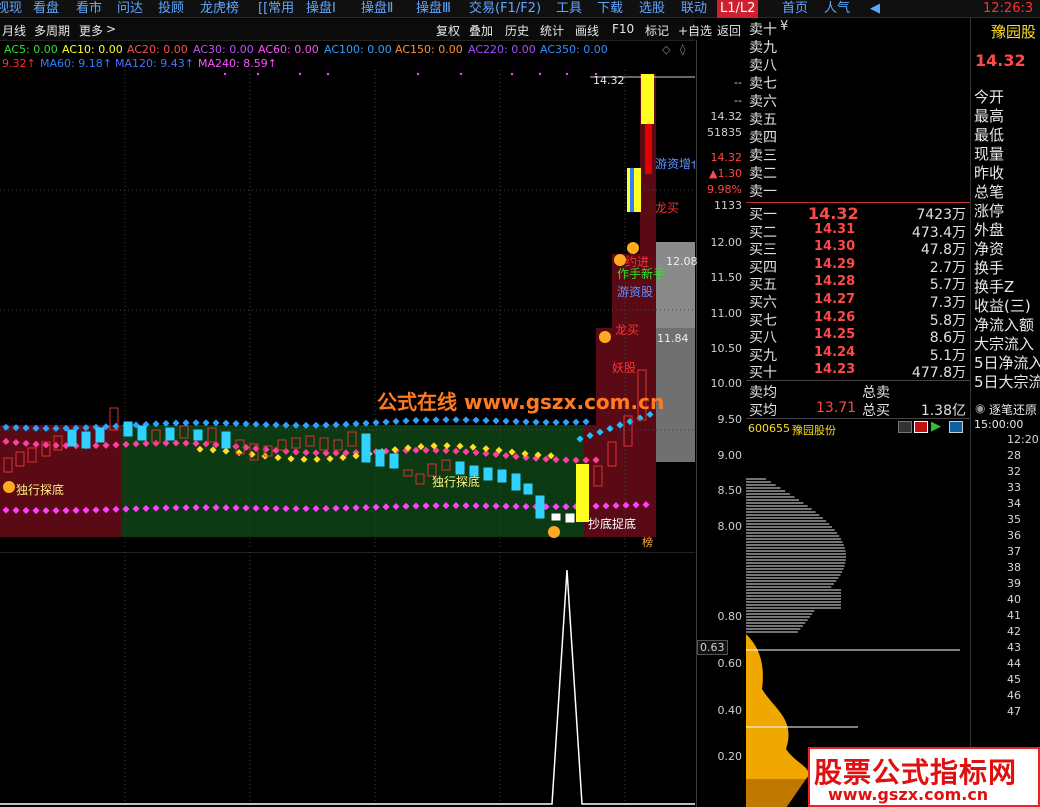 The height and width of the screenshot is (807, 1040). Describe the element at coordinates (730, 526) in the screenshot. I see `axis-label: 8.00` at that location.